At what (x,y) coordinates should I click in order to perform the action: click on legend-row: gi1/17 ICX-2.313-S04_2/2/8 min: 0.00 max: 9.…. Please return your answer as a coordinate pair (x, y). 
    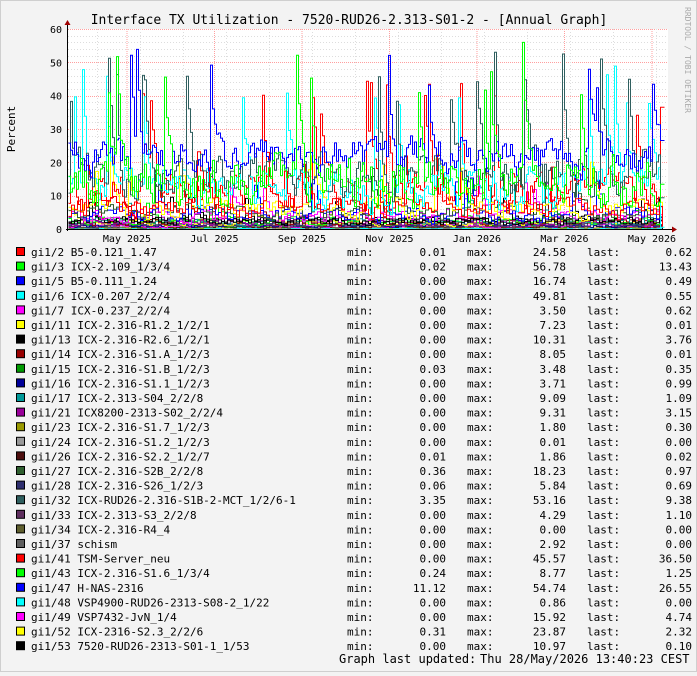
    Looking at the image, I should click on (354, 398).